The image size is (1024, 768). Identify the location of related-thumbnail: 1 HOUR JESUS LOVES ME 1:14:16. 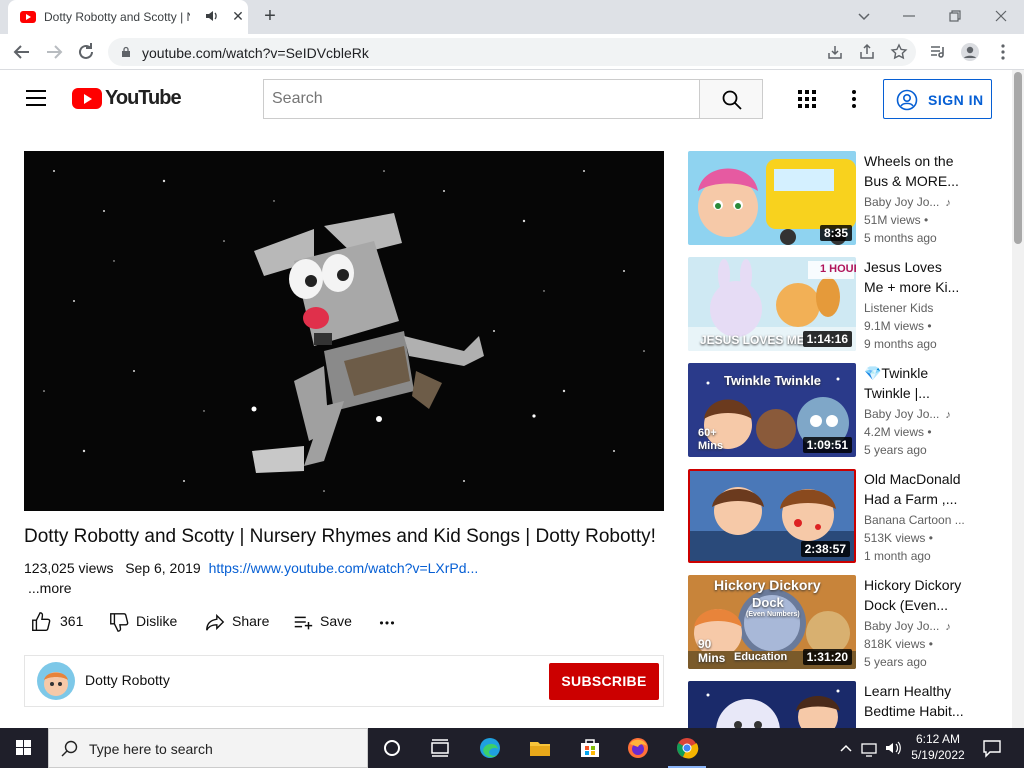
(772, 304).